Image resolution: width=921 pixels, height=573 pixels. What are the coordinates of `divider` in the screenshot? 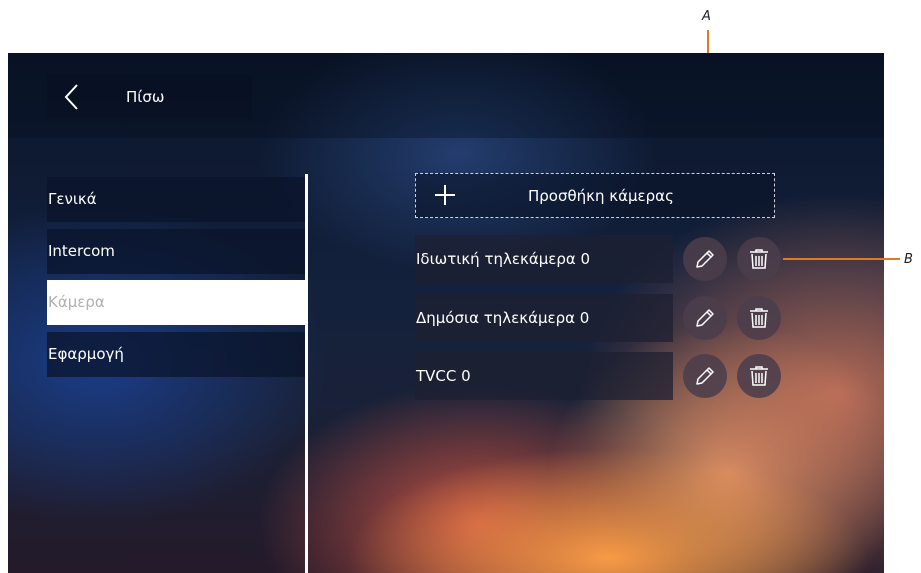 It's located at (306, 373).